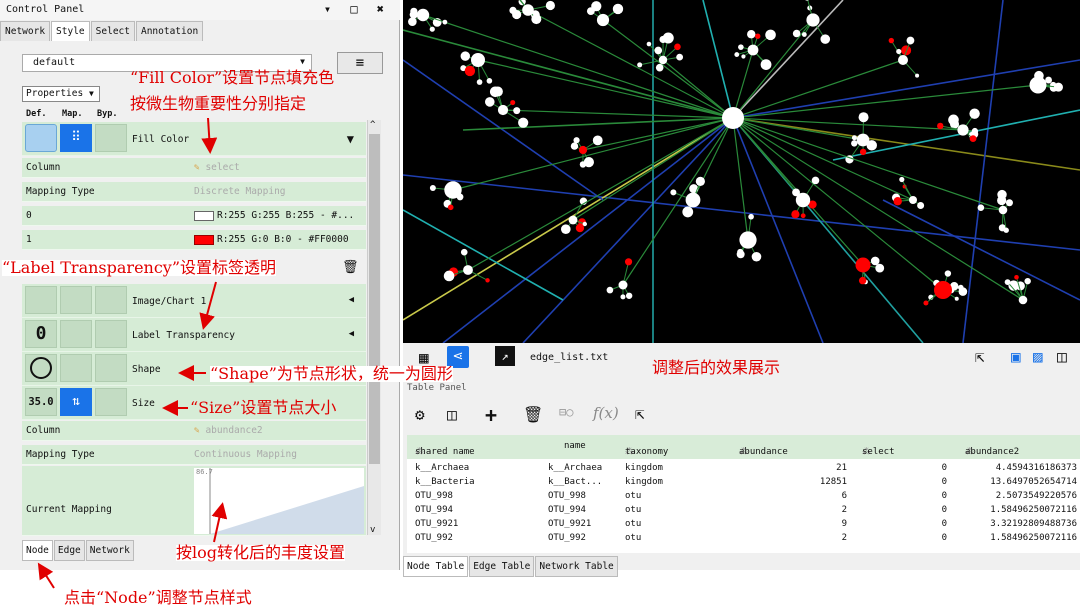 Image resolution: width=1080 pixels, height=612 pixels. I want to click on property-label-transparency: 0 Label Transparency ◀, so click(194, 335).